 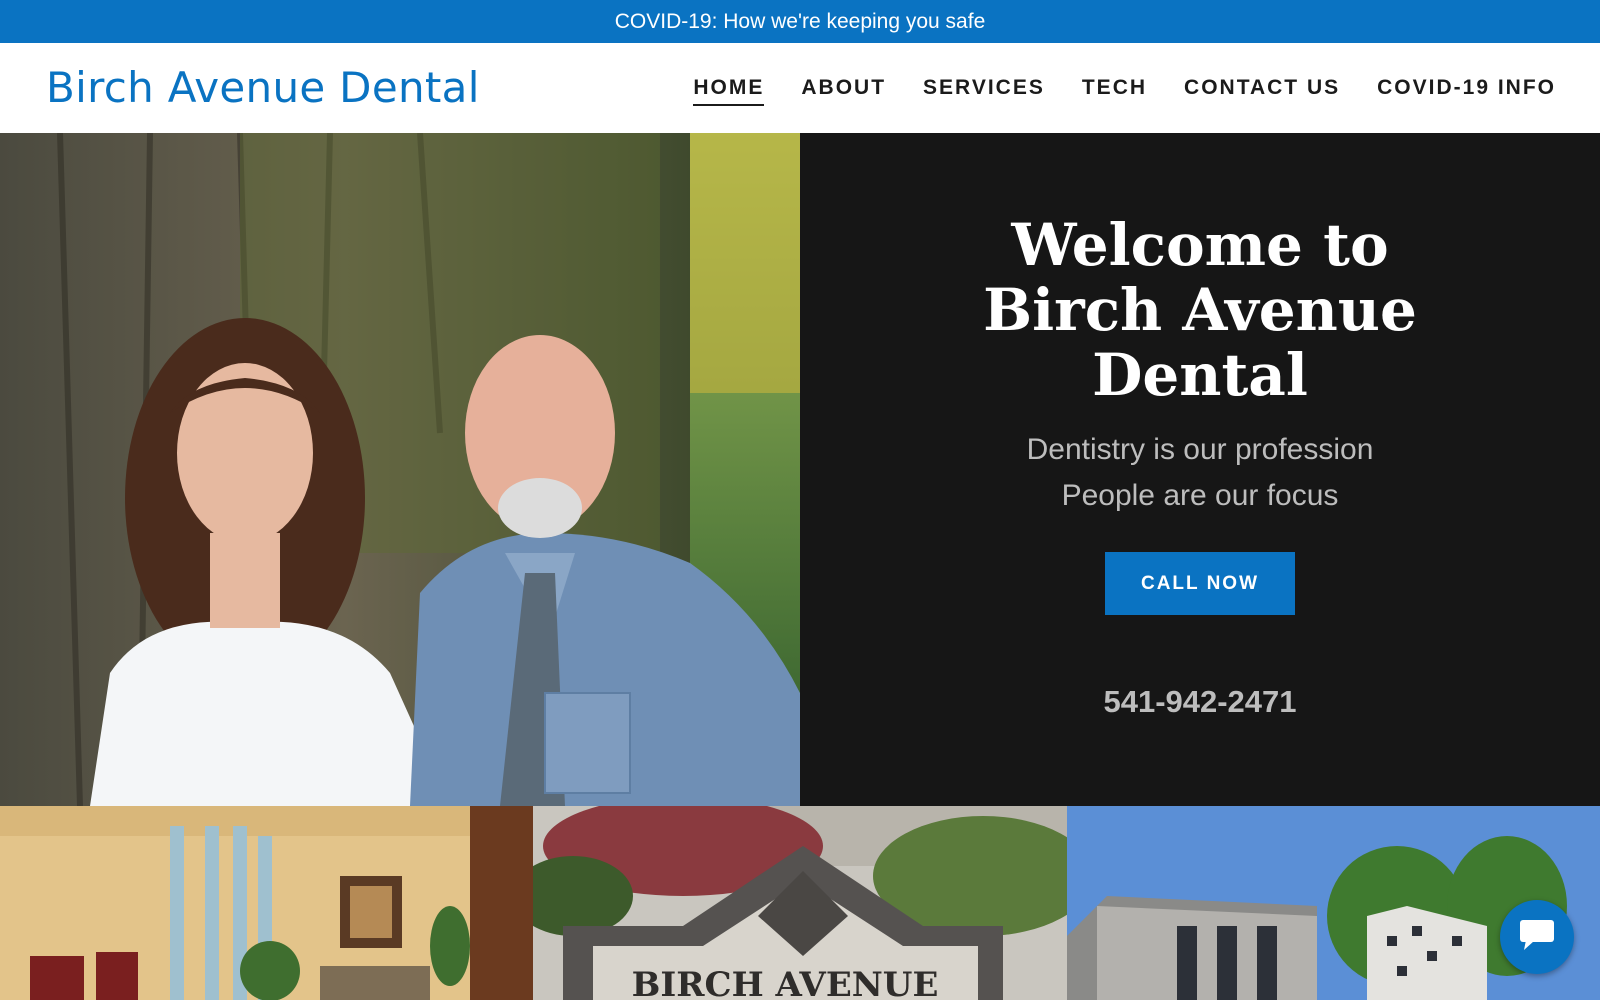 What do you see at coordinates (1262, 88) in the screenshot?
I see `nav-contact-us: CONTACT US` at bounding box center [1262, 88].